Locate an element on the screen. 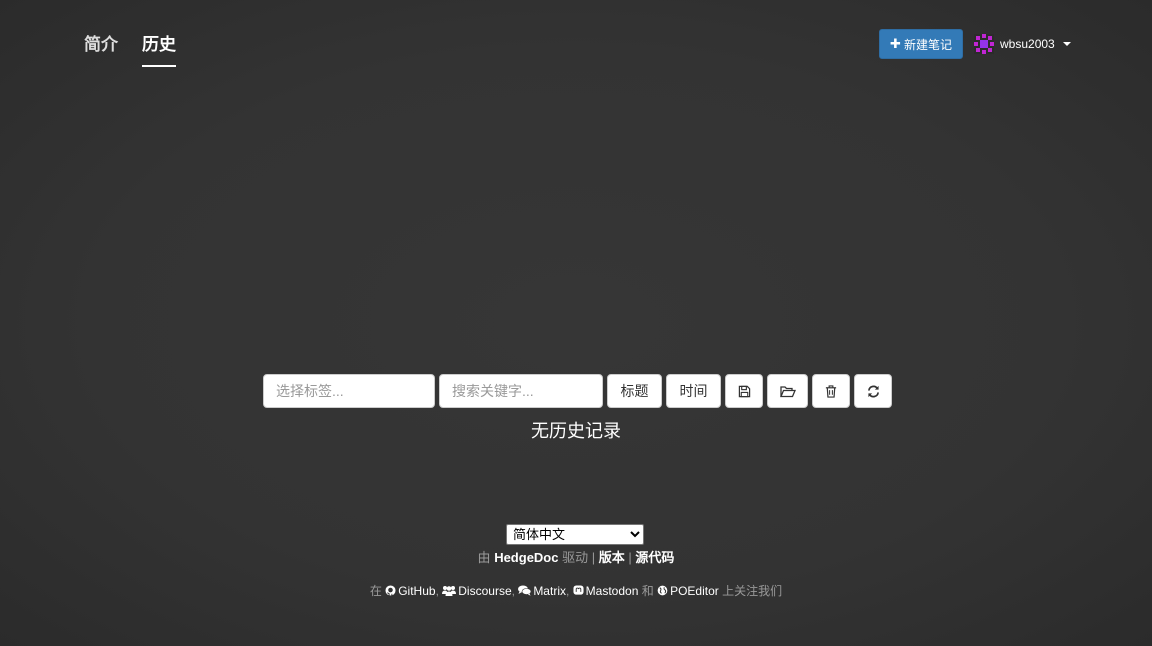 The image size is (1152, 646). powered-by: 由 HedgeDoc 驱动 | 版本 | 源代码 is located at coordinates (576, 556).